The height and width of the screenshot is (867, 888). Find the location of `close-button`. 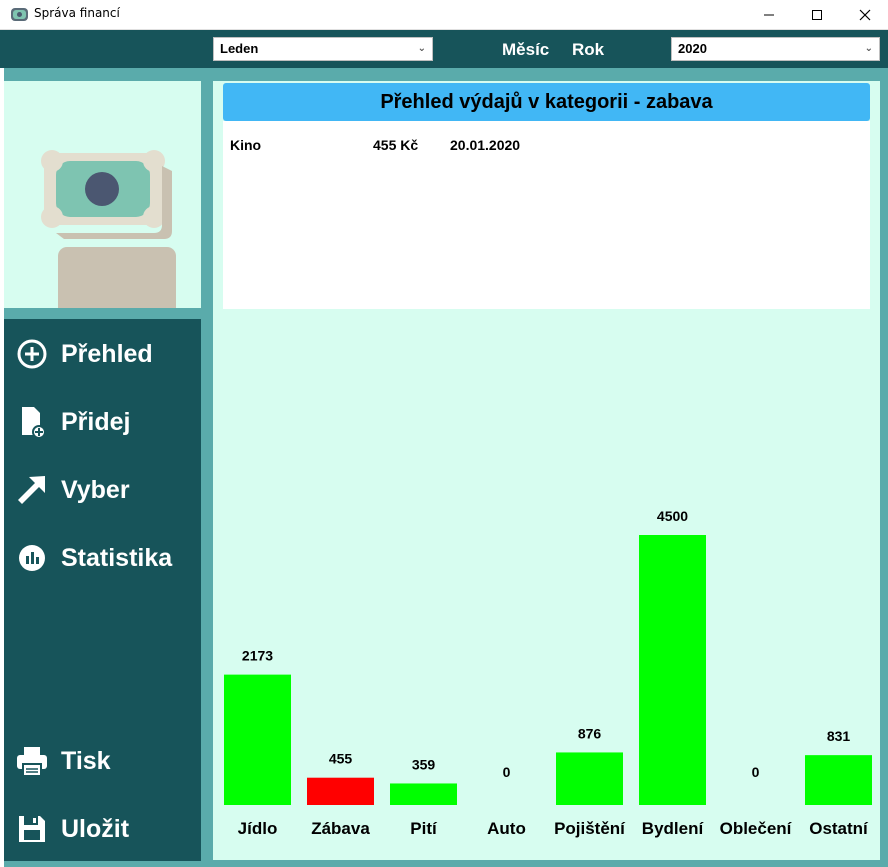

close-button is located at coordinates (864, 15).